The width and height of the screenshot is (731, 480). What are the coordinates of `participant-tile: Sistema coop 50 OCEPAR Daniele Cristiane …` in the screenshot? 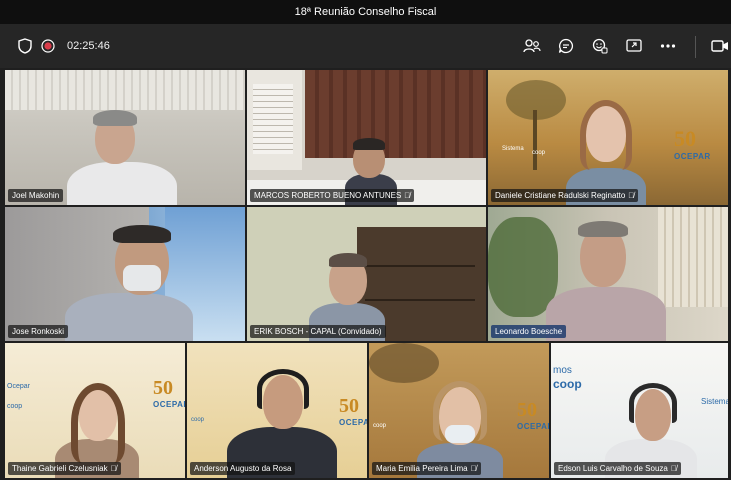 It's located at (608, 137).